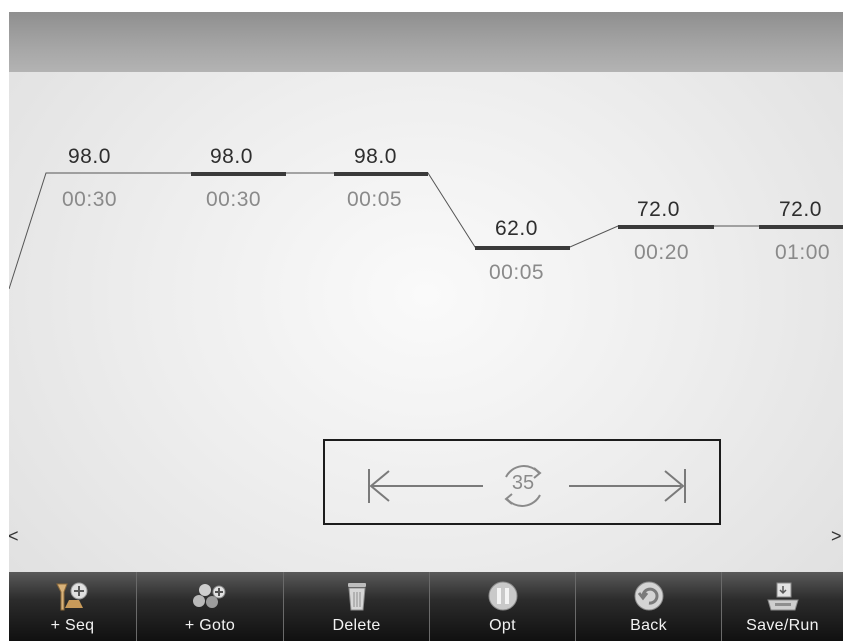  Describe the element at coordinates (357, 596) in the screenshot. I see `trash-icon` at that location.